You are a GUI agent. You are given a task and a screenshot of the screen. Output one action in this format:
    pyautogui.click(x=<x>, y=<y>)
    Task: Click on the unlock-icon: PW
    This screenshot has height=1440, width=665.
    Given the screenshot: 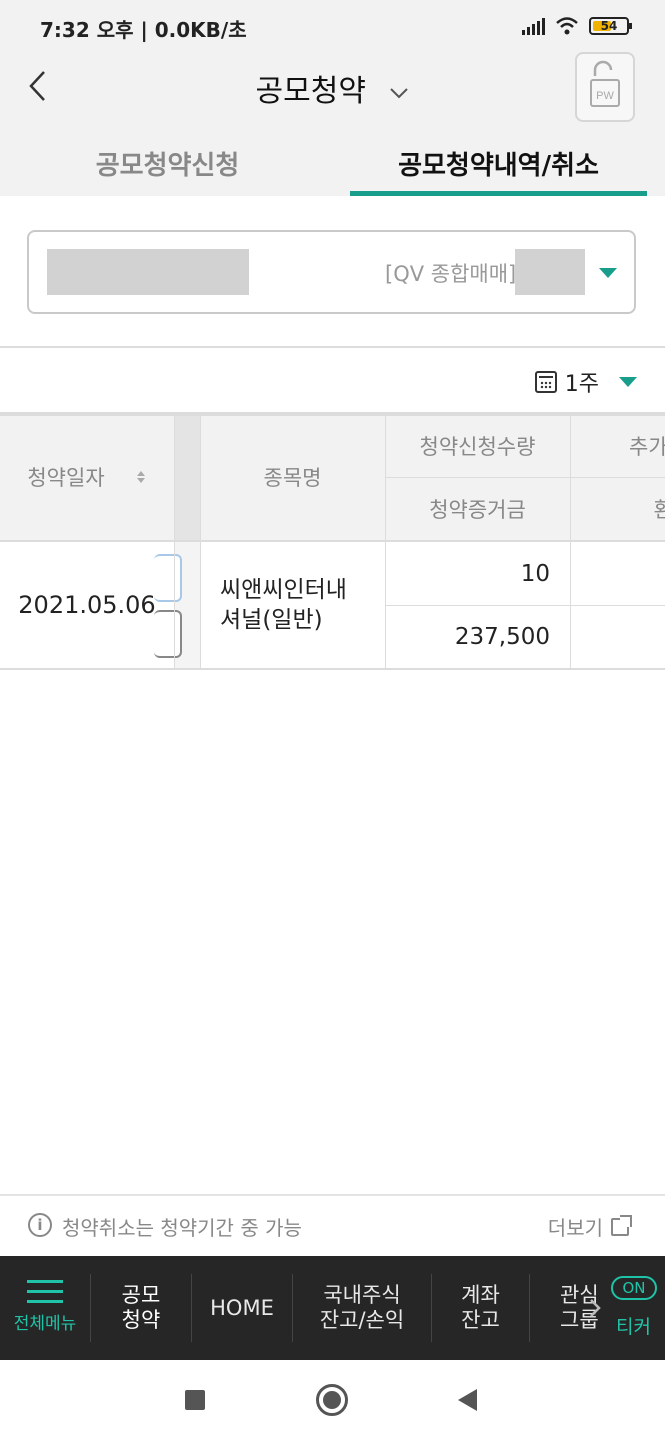 What is the action you would take?
    pyautogui.click(x=605, y=83)
    